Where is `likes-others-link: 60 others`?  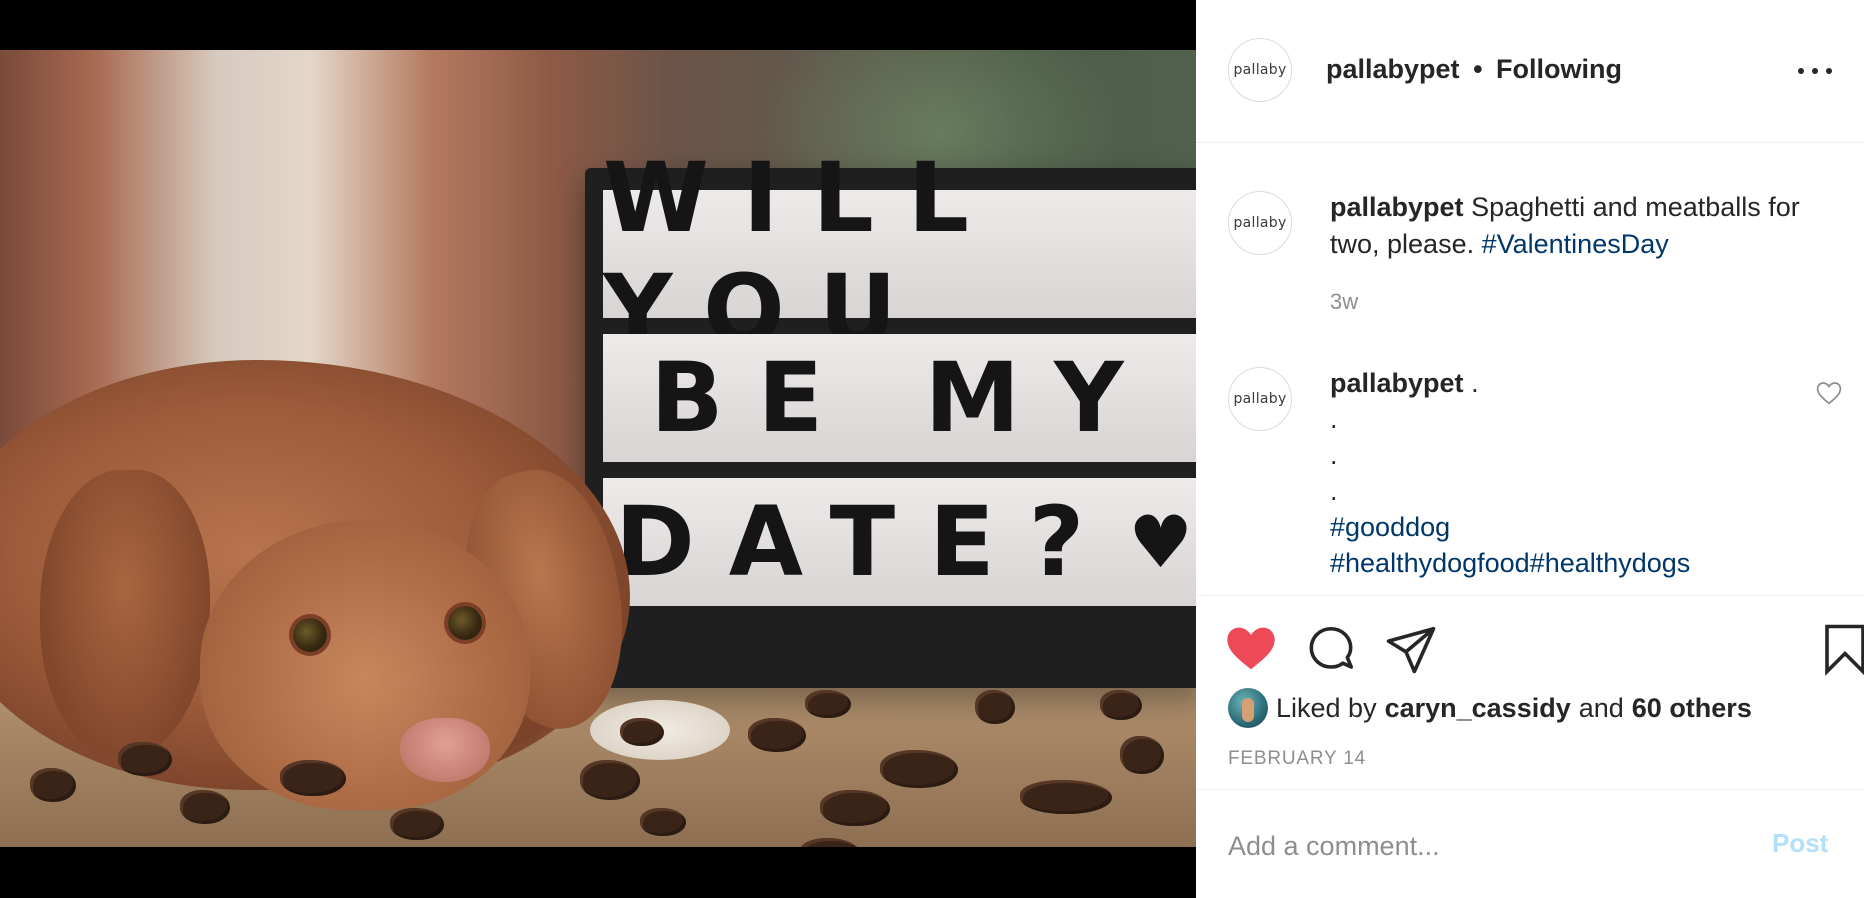
likes-others-link: 60 others is located at coordinates (1692, 708).